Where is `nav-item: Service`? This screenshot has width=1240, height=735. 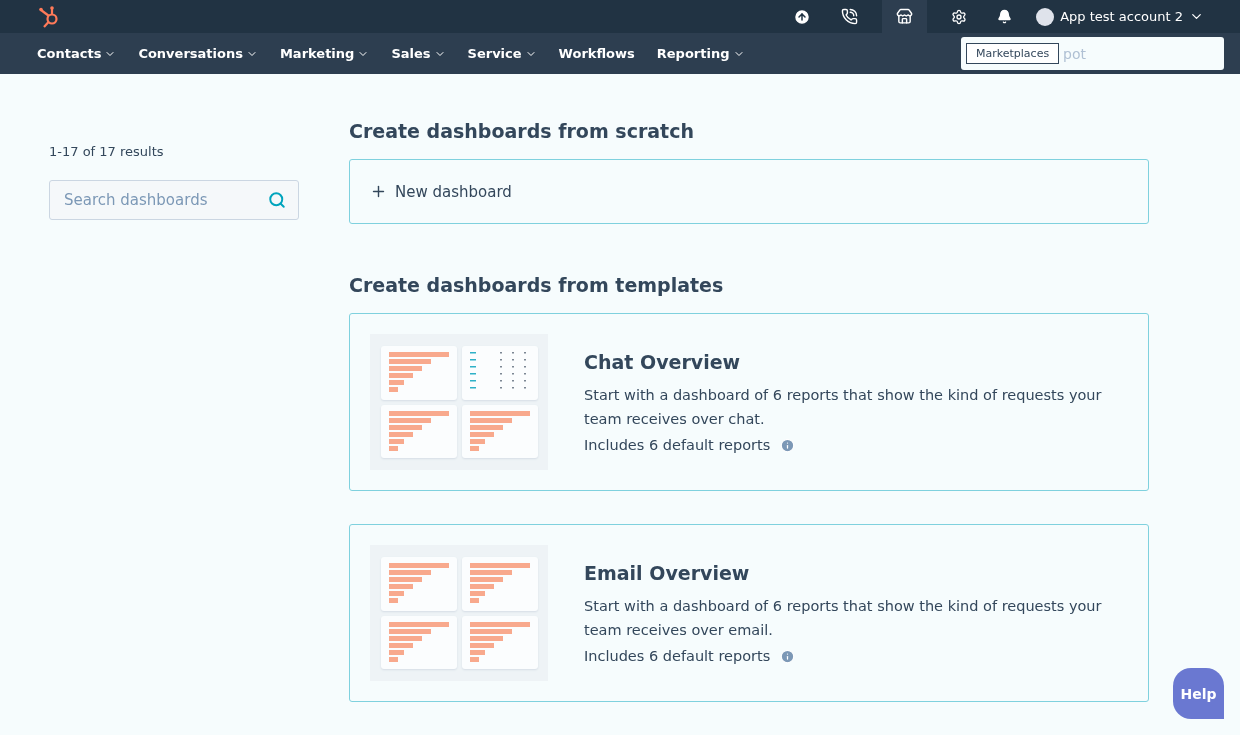 nav-item: Service is located at coordinates (502, 53).